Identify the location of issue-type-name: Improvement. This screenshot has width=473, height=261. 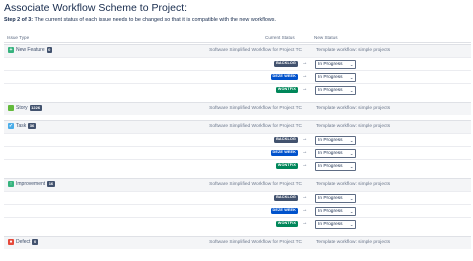
(31, 184).